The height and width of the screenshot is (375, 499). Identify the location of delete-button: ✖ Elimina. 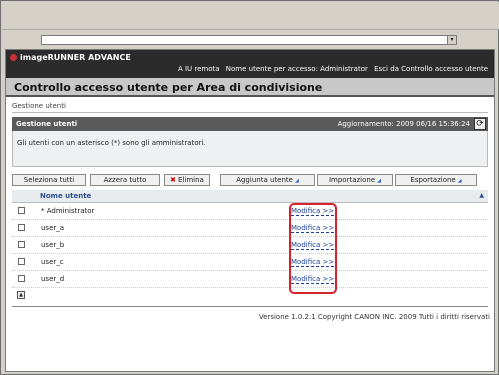
(187, 180).